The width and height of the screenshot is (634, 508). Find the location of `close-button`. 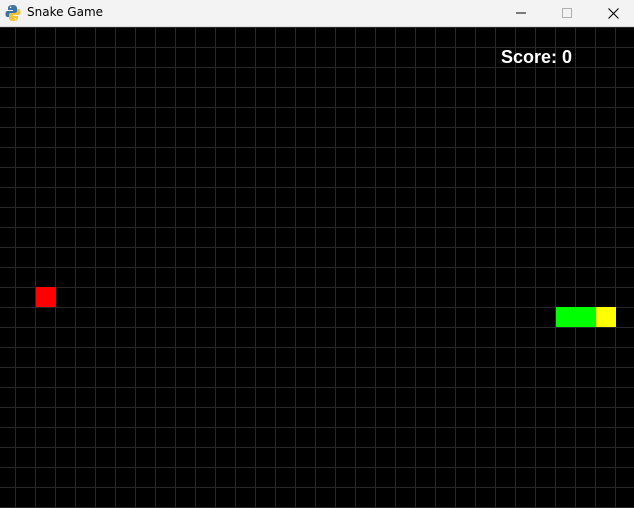

close-button is located at coordinates (612, 13).